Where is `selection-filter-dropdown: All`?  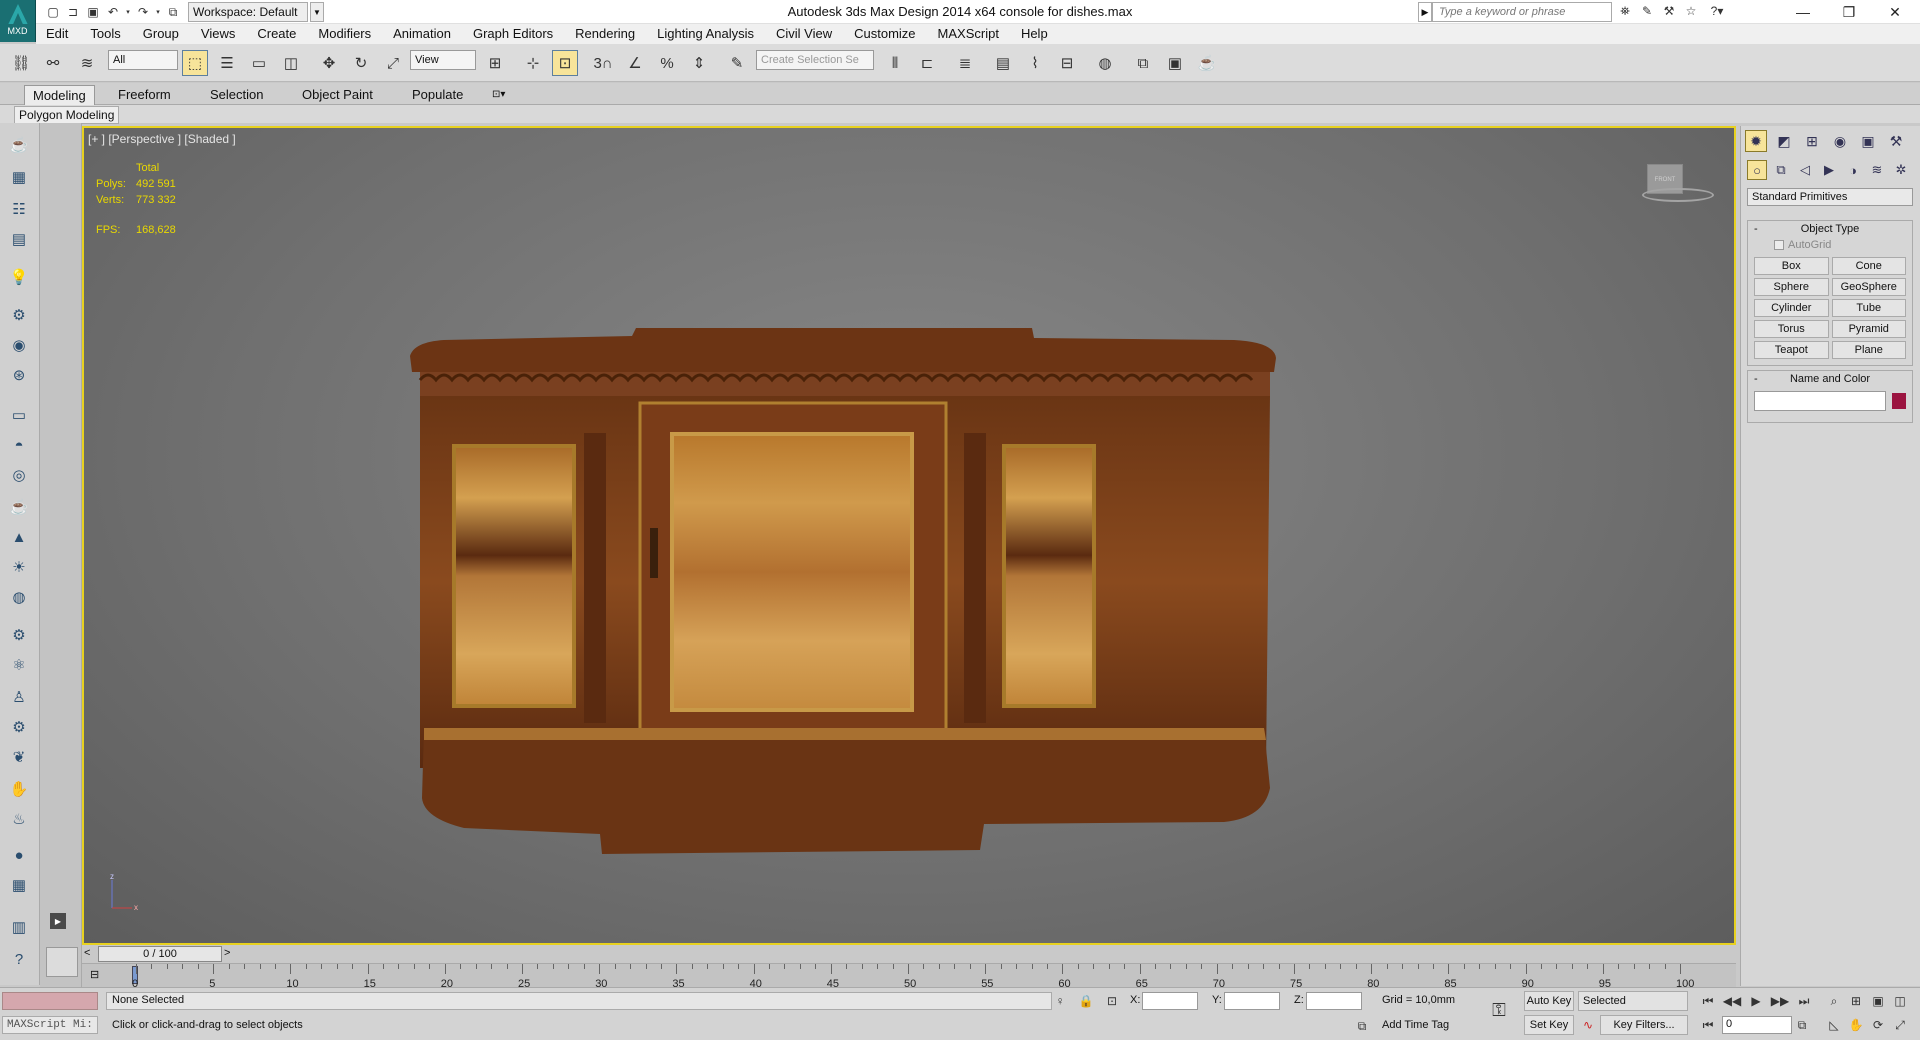 selection-filter-dropdown: All is located at coordinates (143, 60).